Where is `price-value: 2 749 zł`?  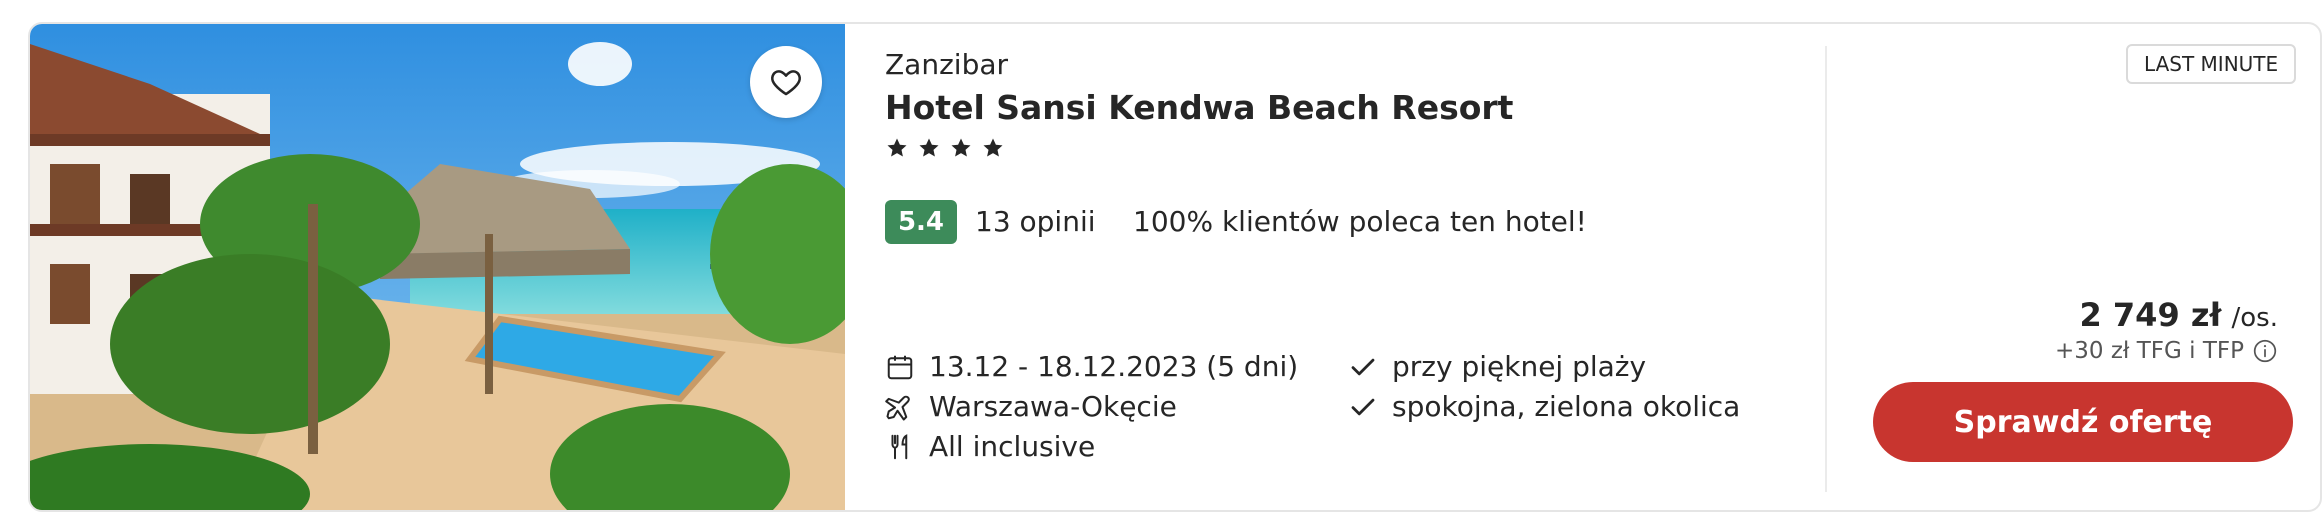 price-value: 2 749 zł is located at coordinates (2150, 315).